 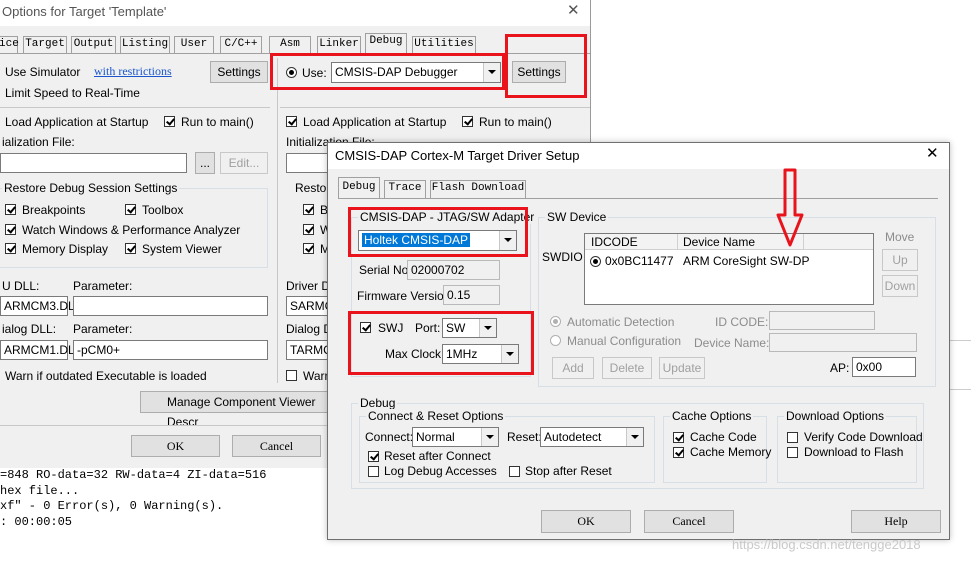 What do you see at coordinates (239, 72) in the screenshot?
I see `simulator-settings-button: Settings` at bounding box center [239, 72].